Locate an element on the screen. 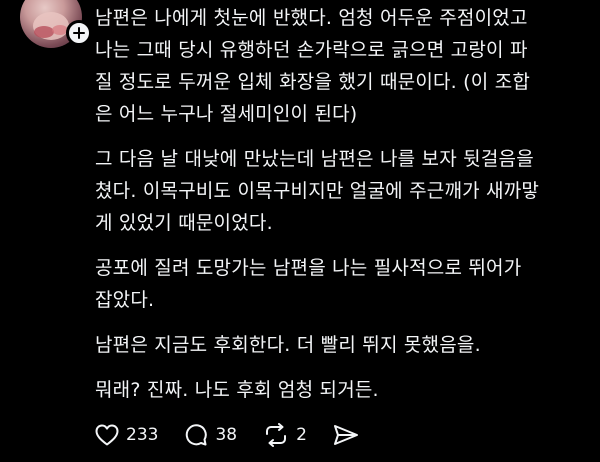 This screenshot has height=462, width=600. heart-icon is located at coordinates (107, 435).